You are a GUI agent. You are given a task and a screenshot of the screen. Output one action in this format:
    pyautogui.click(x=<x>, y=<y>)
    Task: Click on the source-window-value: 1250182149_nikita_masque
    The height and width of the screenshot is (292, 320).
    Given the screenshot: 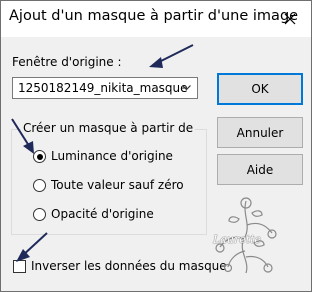 What is the action you would take?
    pyautogui.click(x=103, y=88)
    